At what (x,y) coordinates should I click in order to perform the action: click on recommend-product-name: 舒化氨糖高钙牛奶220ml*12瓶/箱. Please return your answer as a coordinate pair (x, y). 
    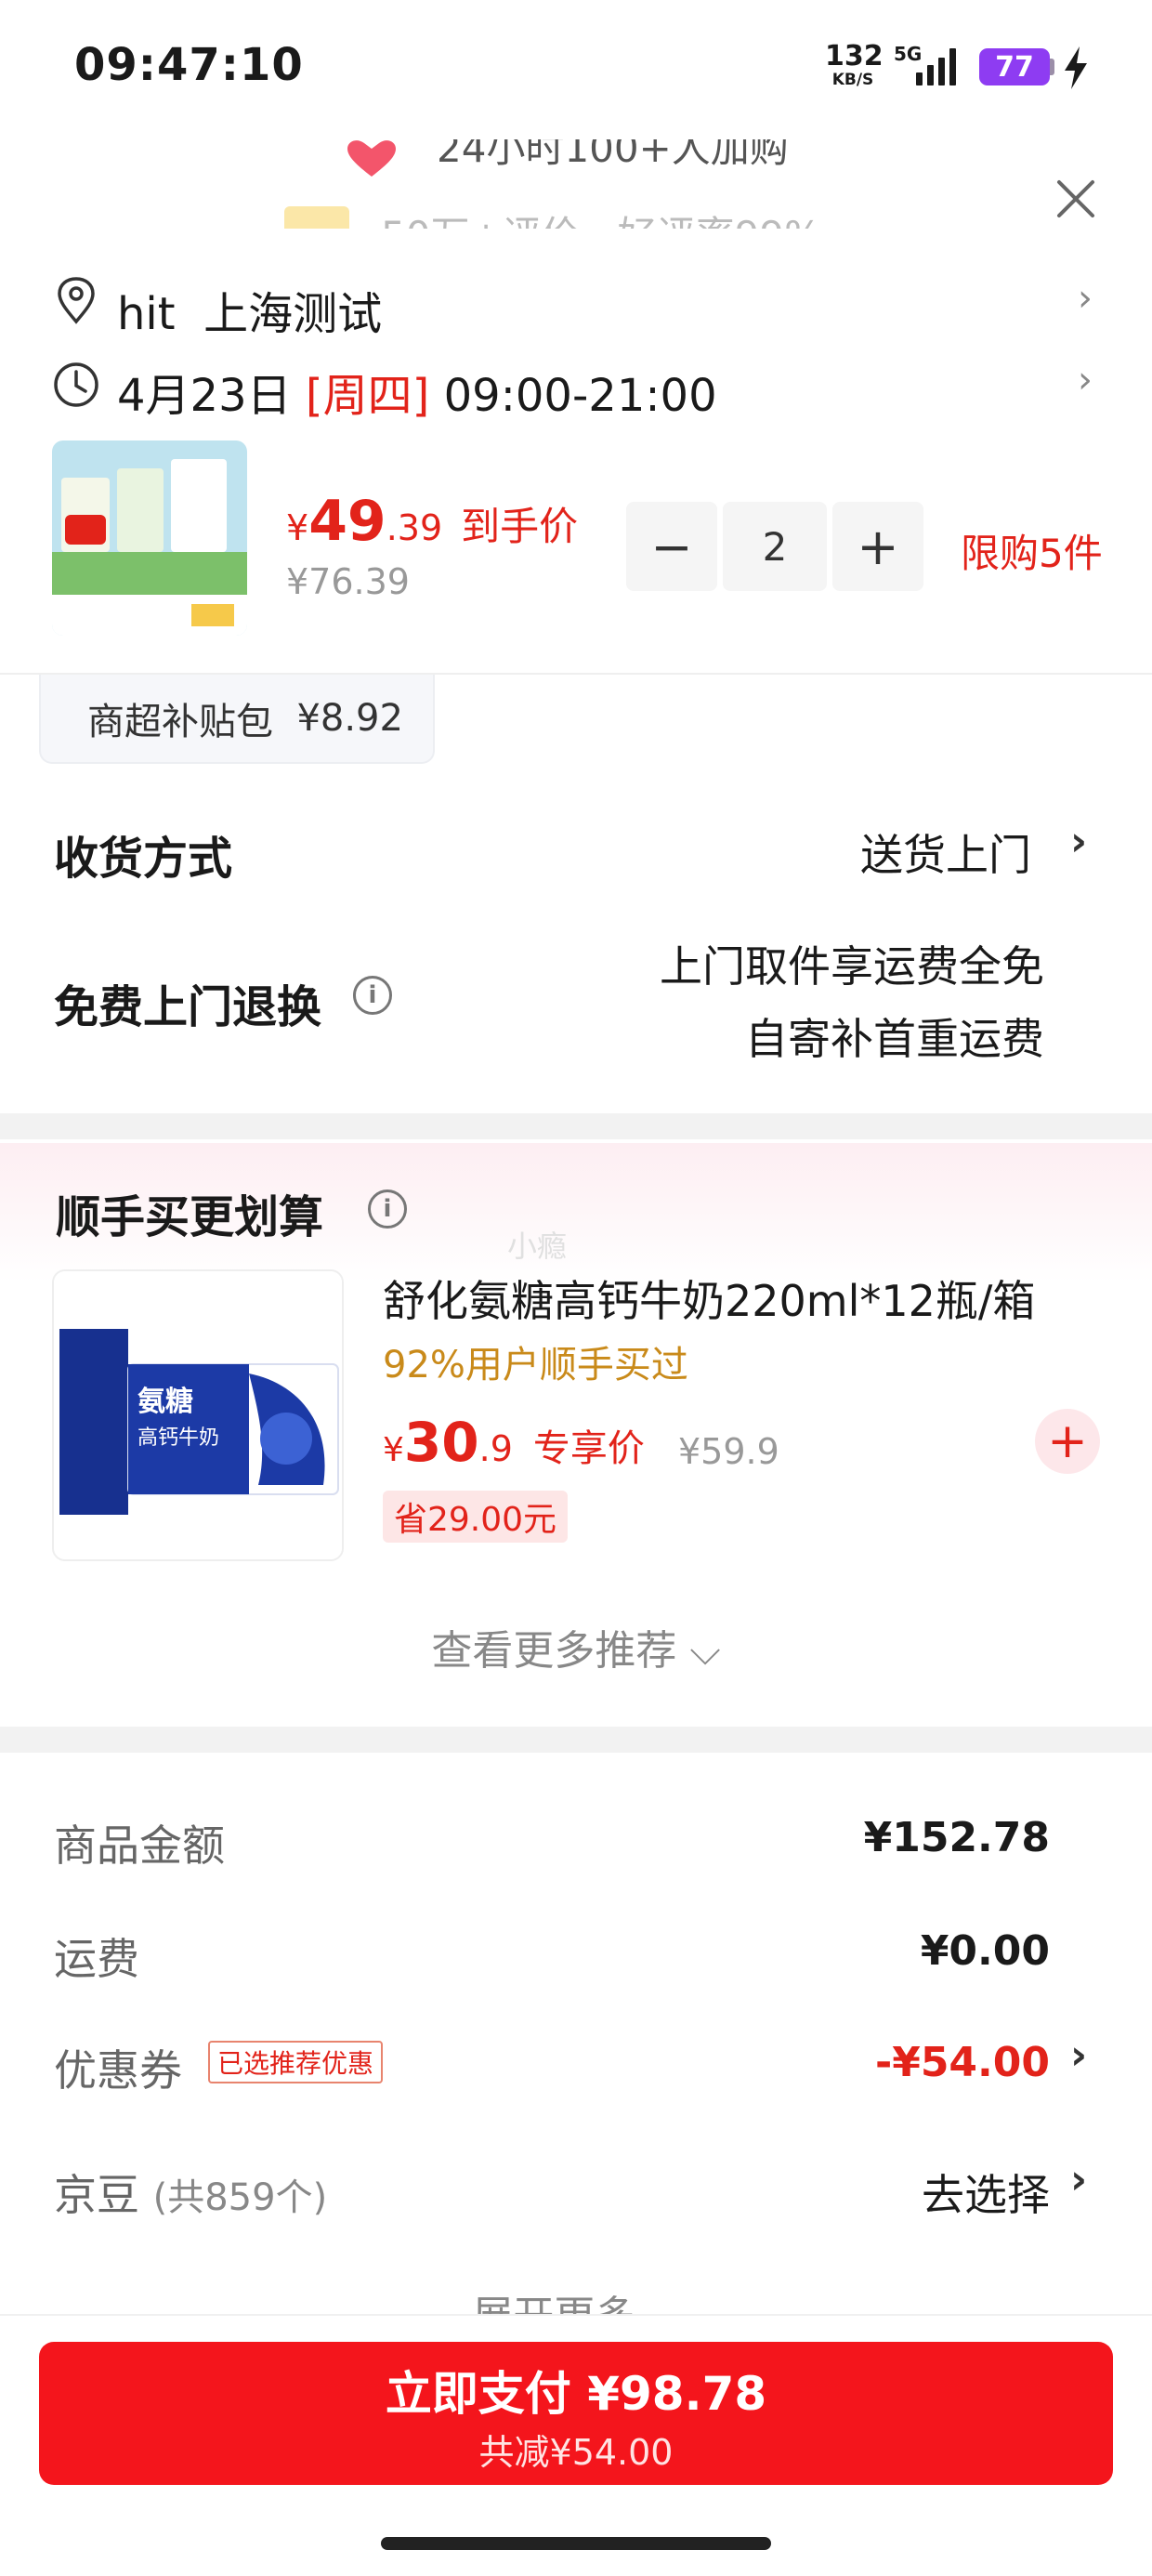
    Looking at the image, I should click on (709, 1298).